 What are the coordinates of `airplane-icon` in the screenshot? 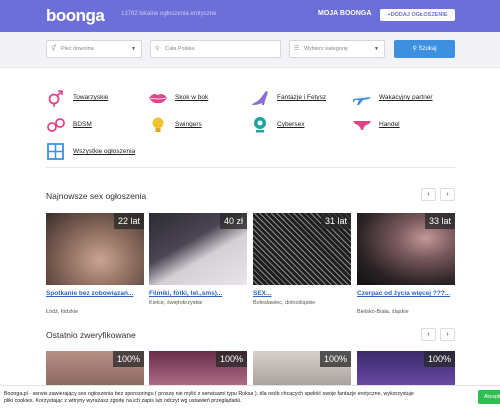 It's located at (362, 101).